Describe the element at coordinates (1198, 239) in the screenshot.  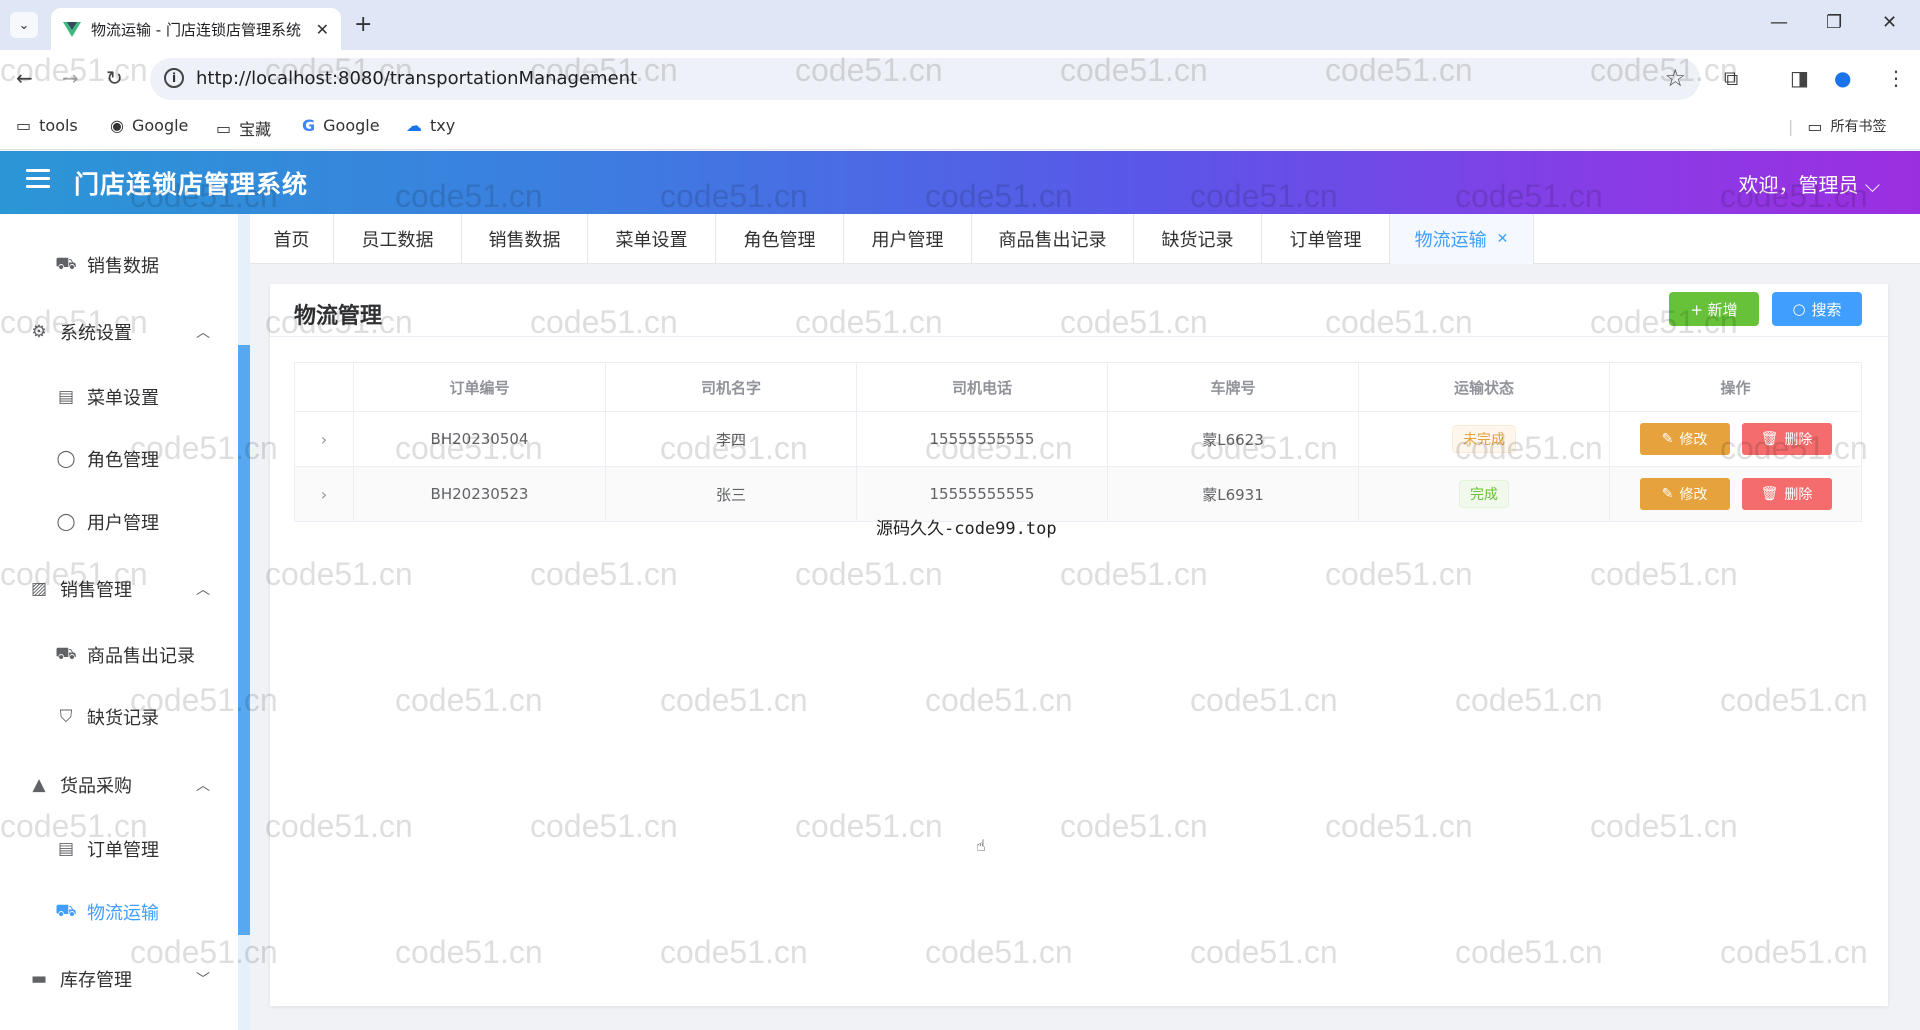
I see `tab-shortage-records: 缺货记录` at that location.